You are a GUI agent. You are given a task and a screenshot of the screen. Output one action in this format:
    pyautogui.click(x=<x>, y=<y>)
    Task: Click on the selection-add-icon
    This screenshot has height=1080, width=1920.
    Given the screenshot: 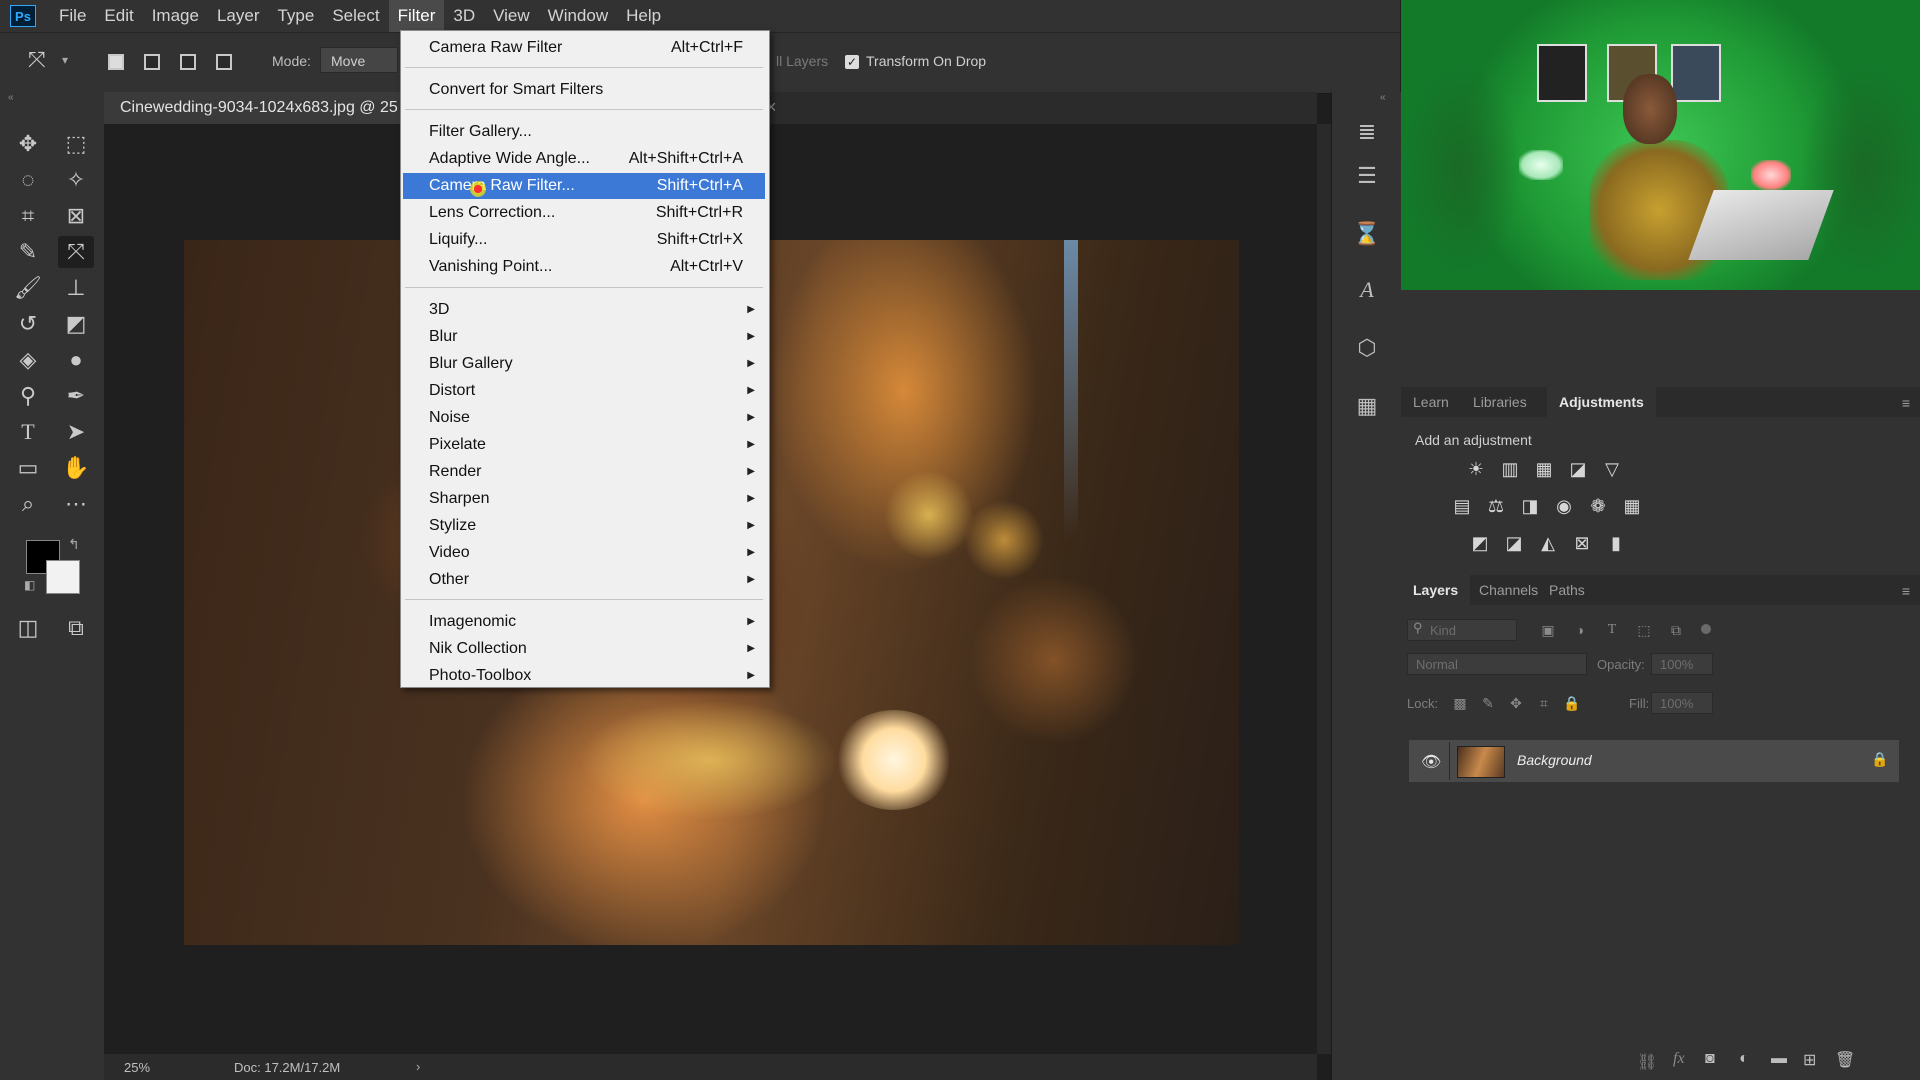 What is the action you would take?
    pyautogui.click(x=152, y=62)
    